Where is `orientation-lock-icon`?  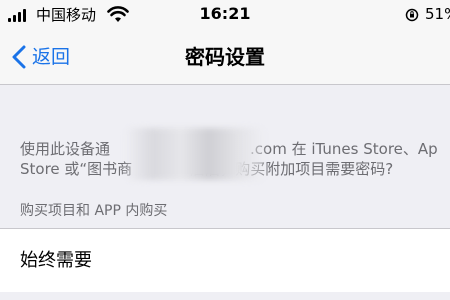
orientation-lock-icon is located at coordinates (412, 15).